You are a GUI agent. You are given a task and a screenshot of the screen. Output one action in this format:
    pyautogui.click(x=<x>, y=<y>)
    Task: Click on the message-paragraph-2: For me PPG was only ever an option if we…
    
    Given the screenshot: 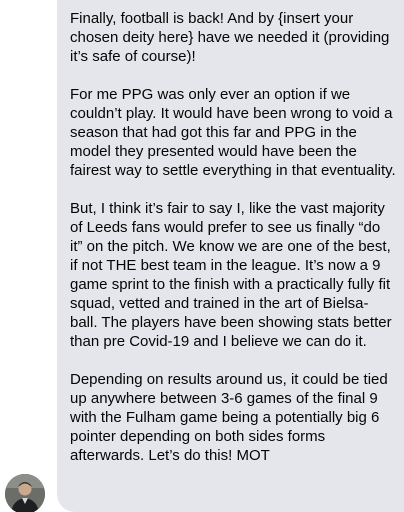 What is the action you would take?
    pyautogui.click(x=233, y=132)
    